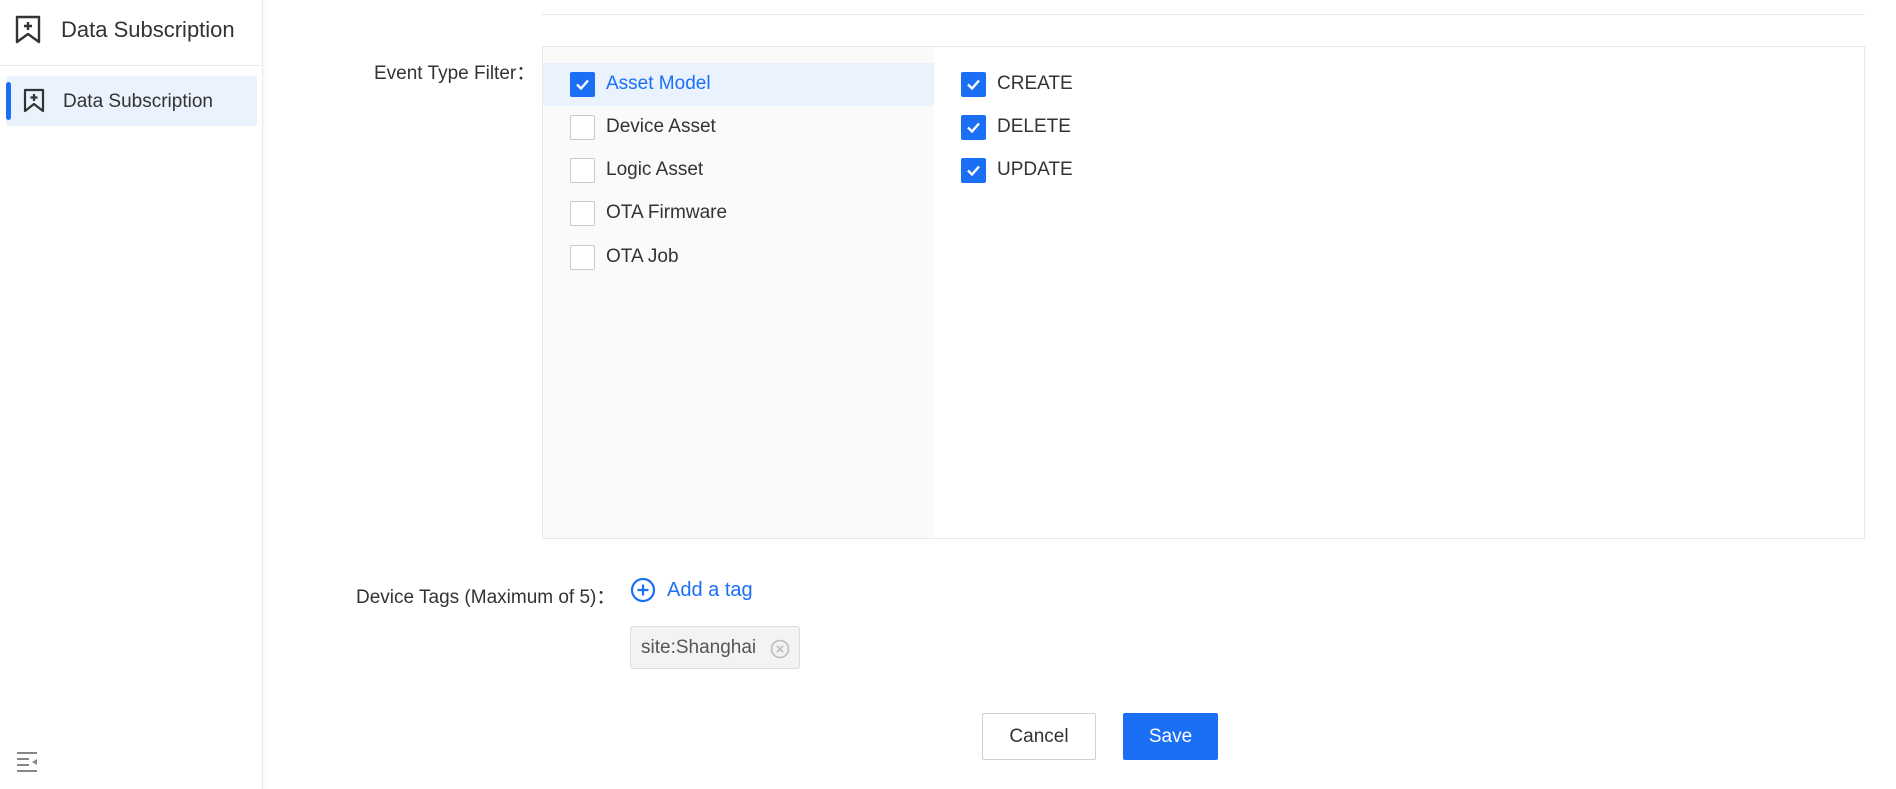  Describe the element at coordinates (780, 649) in the screenshot. I see `close-circle-icon` at that location.